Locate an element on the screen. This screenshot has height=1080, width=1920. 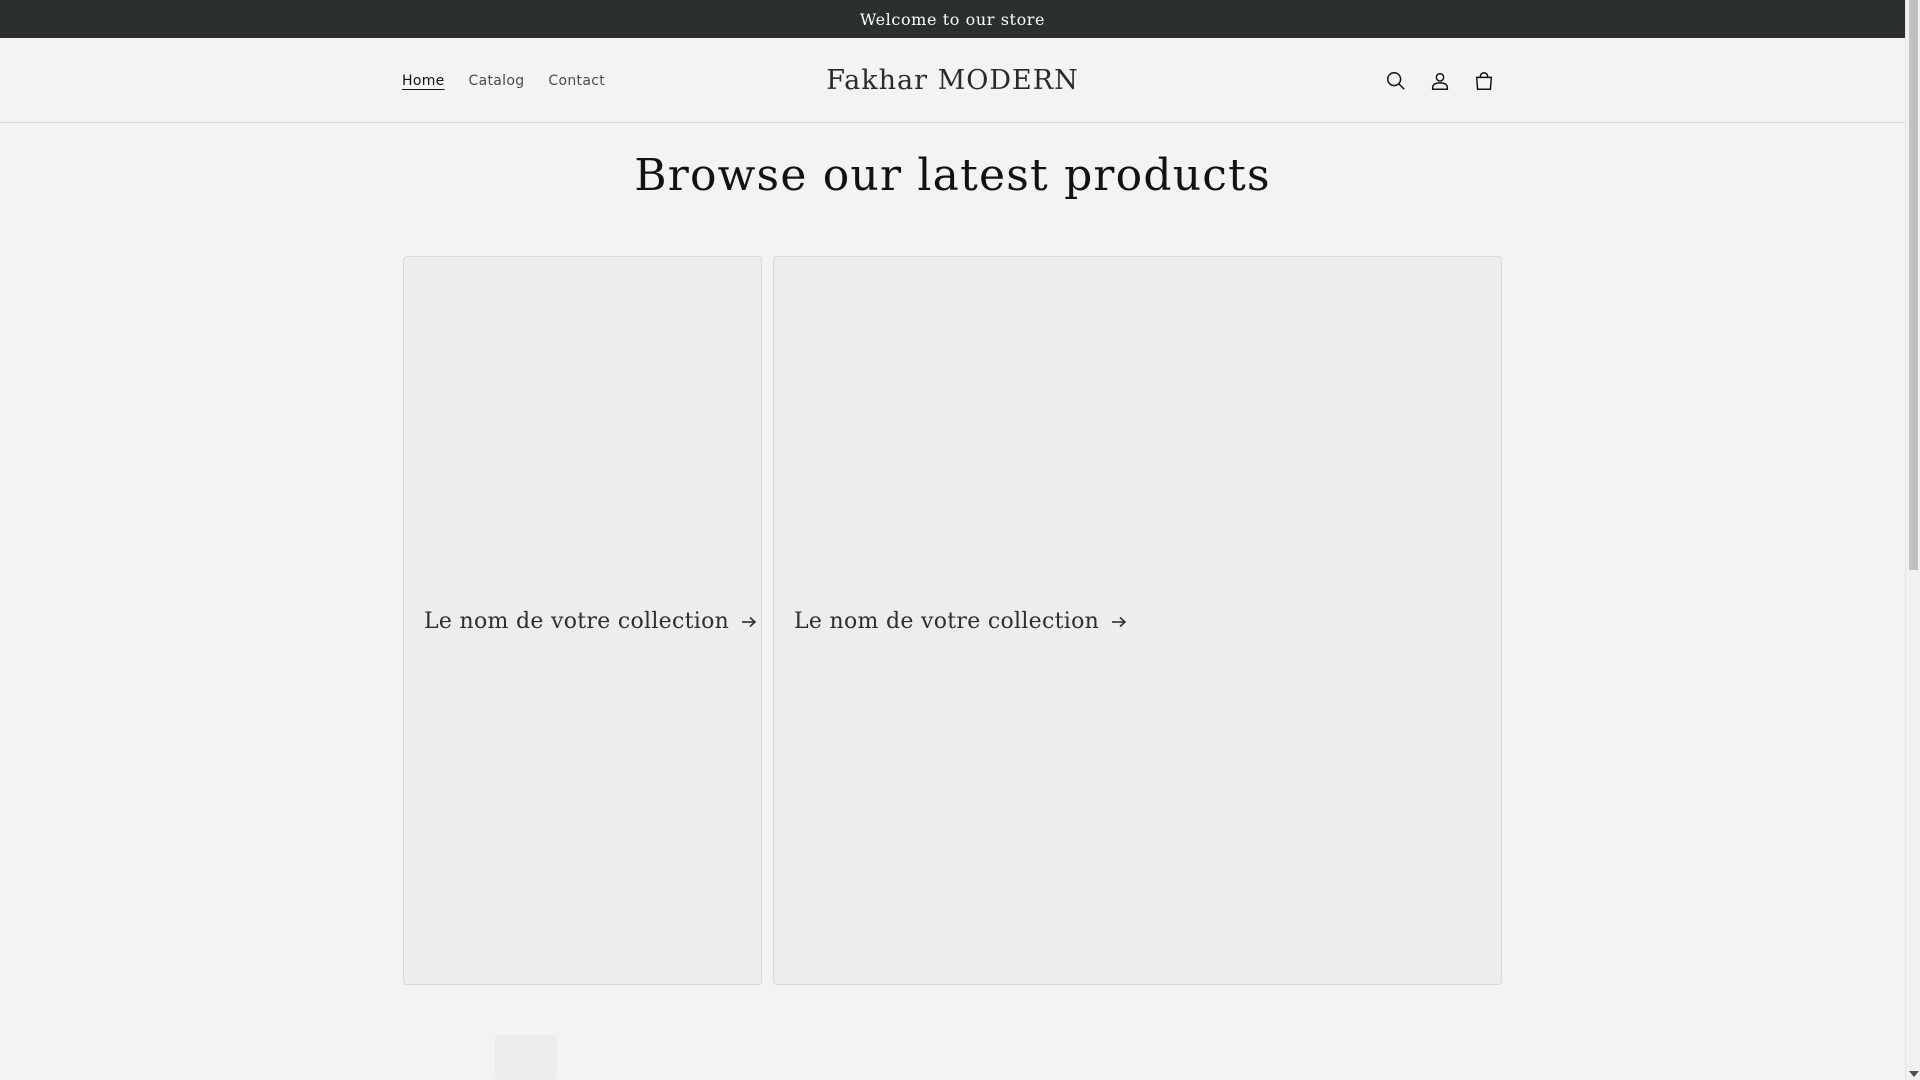
header-icons is located at coordinates (1440, 80).